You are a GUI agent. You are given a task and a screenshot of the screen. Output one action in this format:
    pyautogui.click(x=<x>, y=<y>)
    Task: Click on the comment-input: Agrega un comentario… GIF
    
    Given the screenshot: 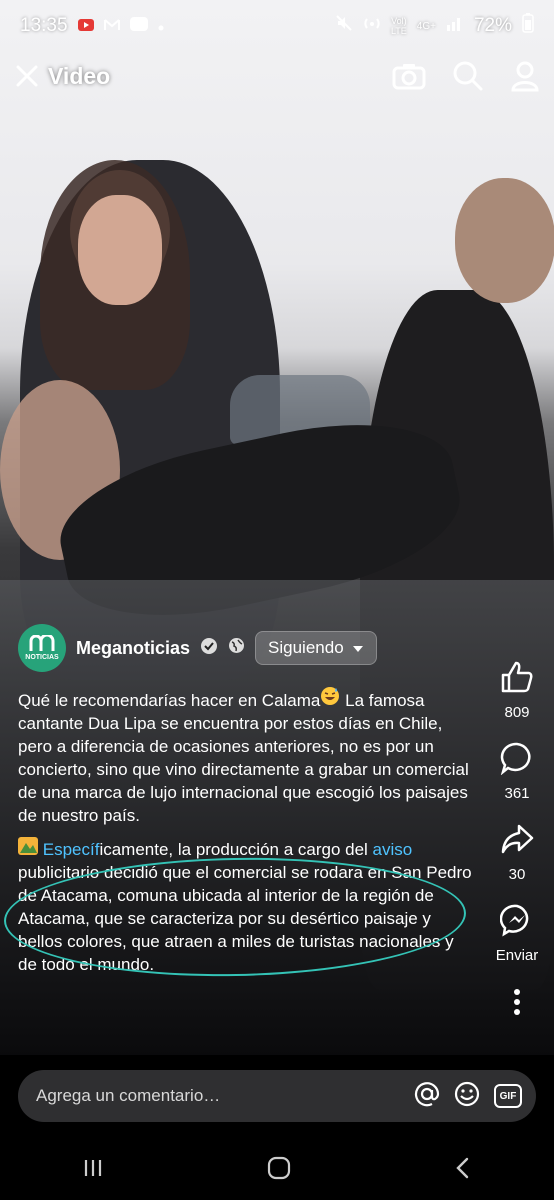 What is the action you would take?
    pyautogui.click(x=277, y=1096)
    